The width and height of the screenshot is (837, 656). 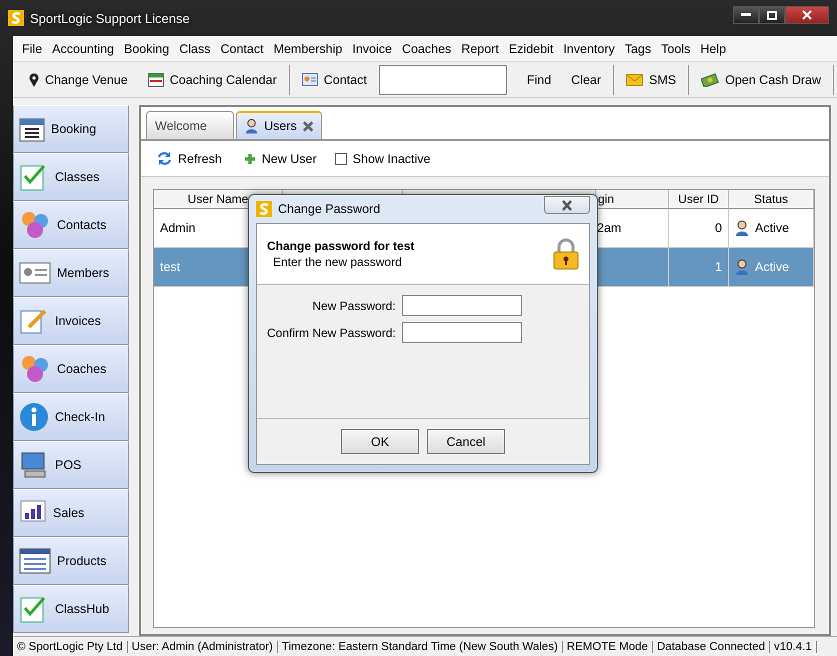 What do you see at coordinates (761, 79) in the screenshot?
I see `open-cash-draw-button: Open Cash Draw` at bounding box center [761, 79].